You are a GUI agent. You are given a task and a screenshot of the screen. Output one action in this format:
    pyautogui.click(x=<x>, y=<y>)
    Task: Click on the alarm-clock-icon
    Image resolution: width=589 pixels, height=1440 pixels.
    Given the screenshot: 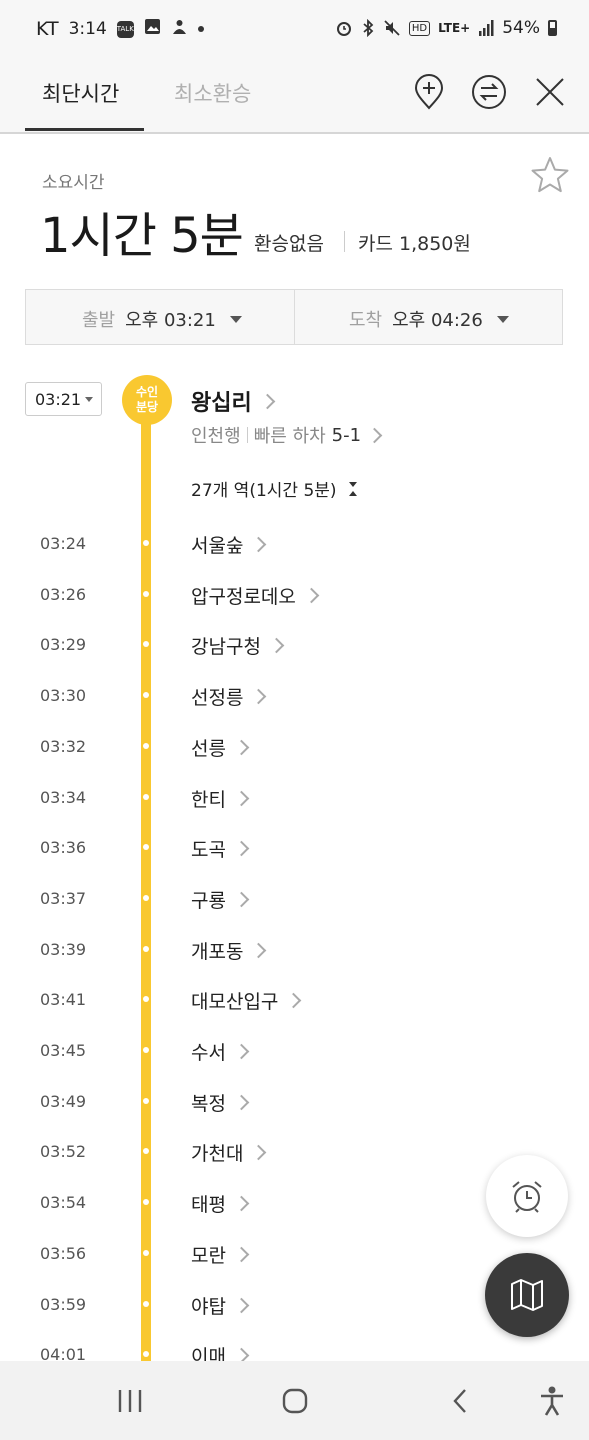 What is the action you would take?
    pyautogui.click(x=527, y=1197)
    